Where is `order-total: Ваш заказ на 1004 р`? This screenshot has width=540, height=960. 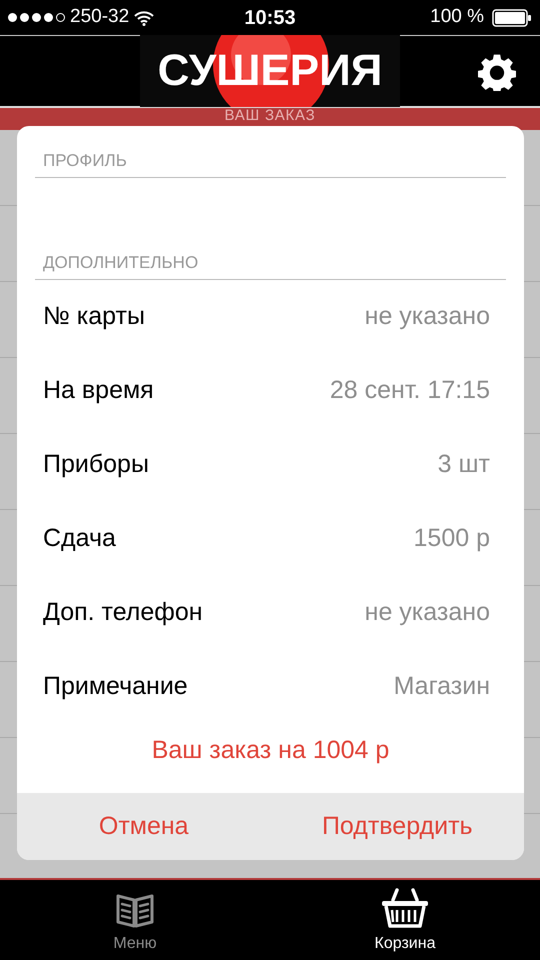 order-total: Ваш заказ на 1004 р is located at coordinates (271, 750).